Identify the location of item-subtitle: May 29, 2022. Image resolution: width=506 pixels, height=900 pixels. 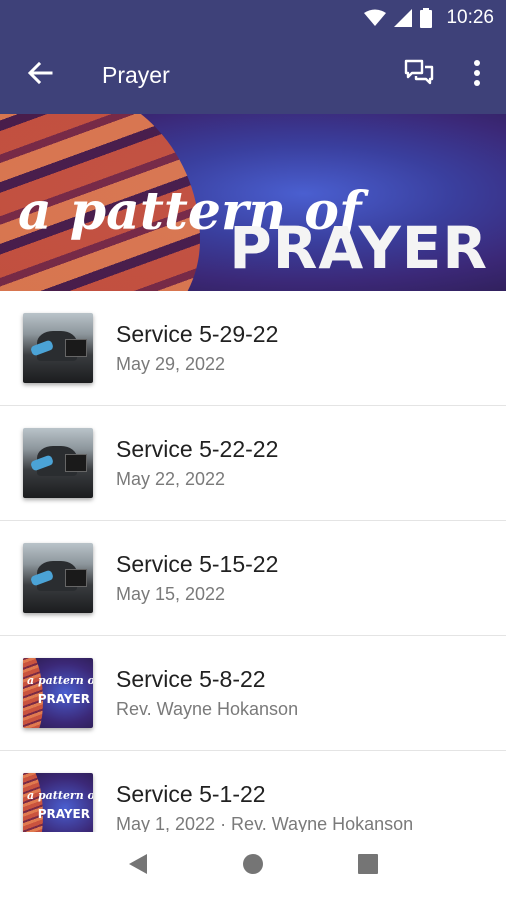
(171, 364).